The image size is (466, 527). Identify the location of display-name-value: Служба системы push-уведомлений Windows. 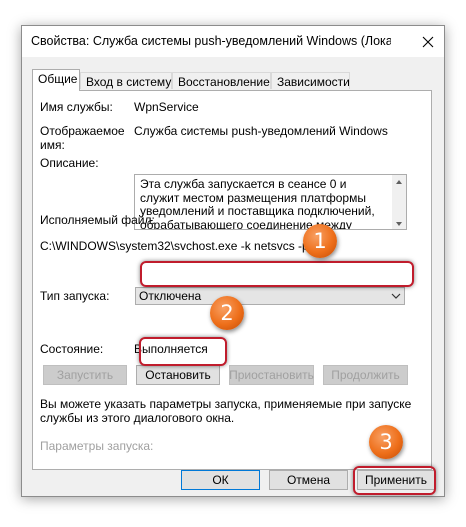
(261, 131).